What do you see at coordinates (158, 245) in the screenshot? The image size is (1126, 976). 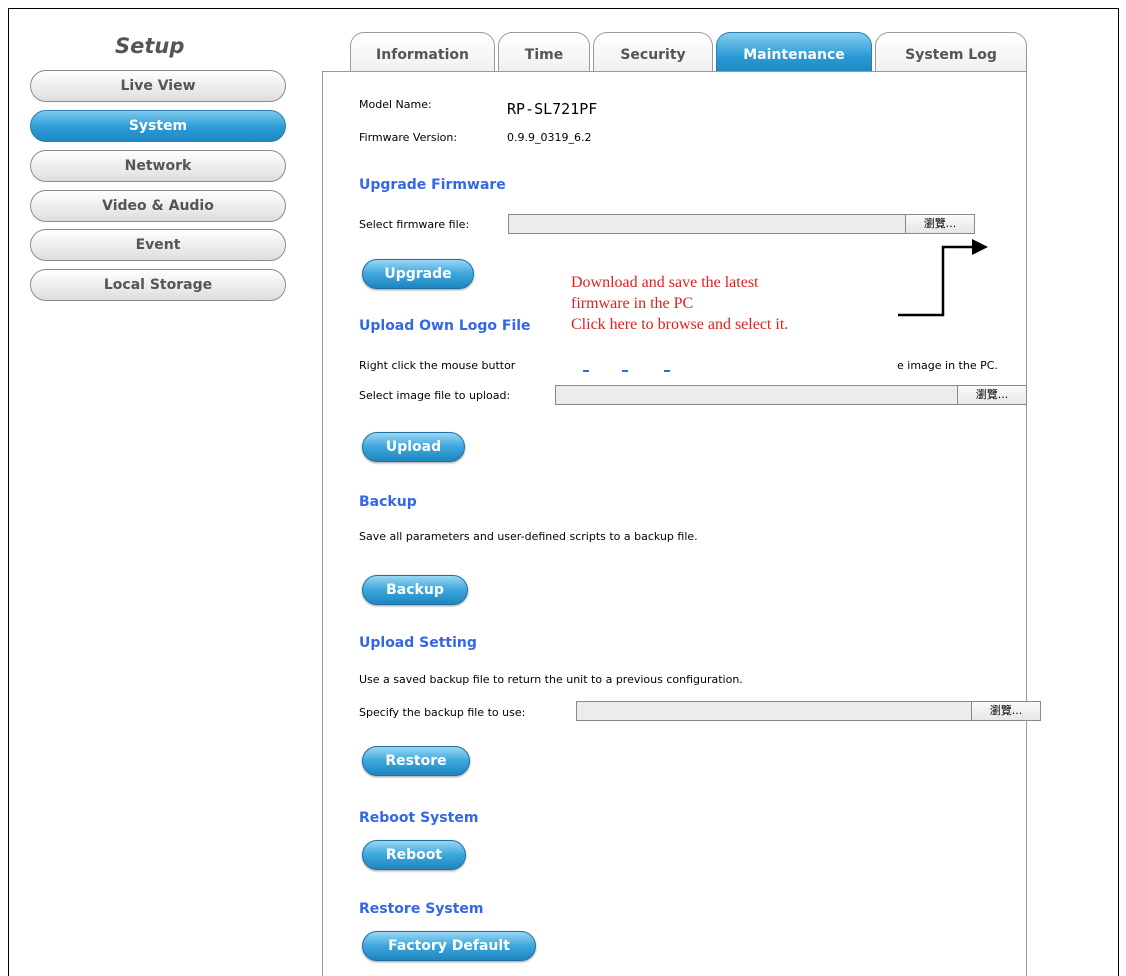 I see `sidebar-item-event: Event` at bounding box center [158, 245].